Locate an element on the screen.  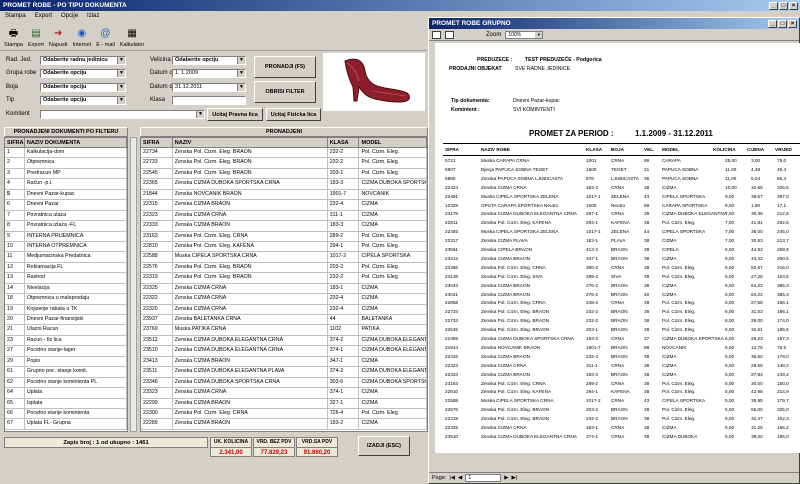
internet-button: ◉ Internet is located at coordinates (82, 39).